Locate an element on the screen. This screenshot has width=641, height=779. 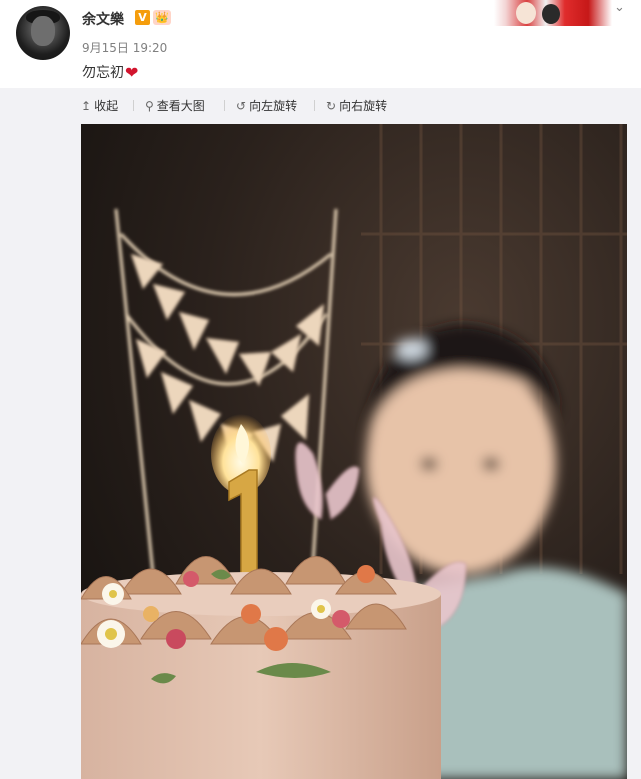
post-timestamp: 9月15日 19:20 is located at coordinates (124, 47).